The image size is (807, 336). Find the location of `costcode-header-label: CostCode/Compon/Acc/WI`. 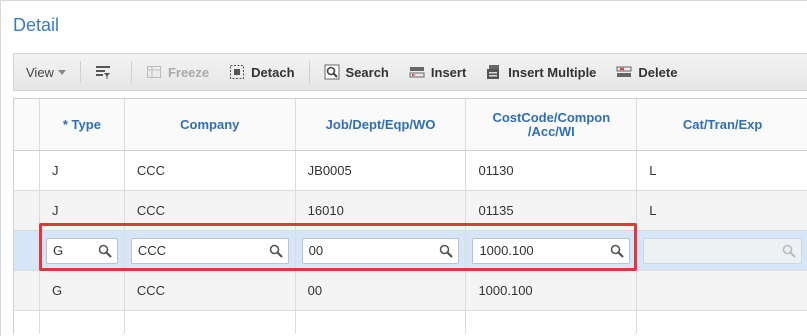

costcode-header-label: CostCode/Compon/Acc/WI is located at coordinates (551, 124).